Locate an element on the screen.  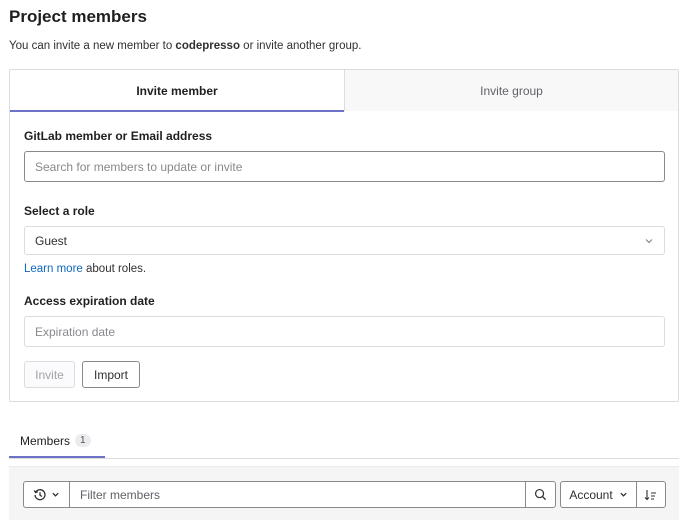
sort-direction-icon is located at coordinates (651, 495).